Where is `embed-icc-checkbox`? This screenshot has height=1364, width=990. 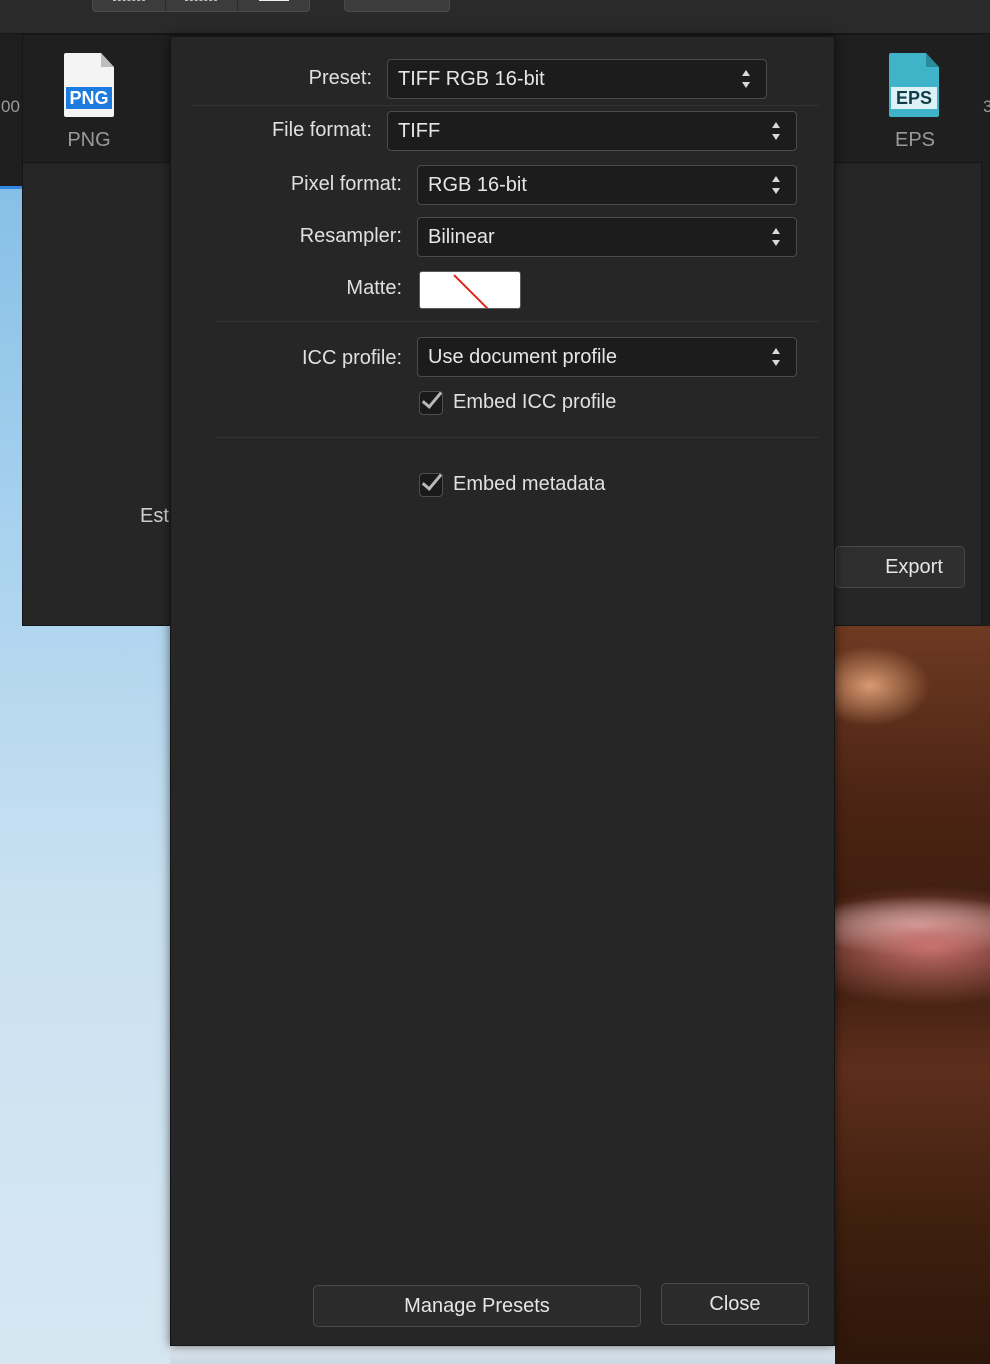 embed-icc-checkbox is located at coordinates (431, 401).